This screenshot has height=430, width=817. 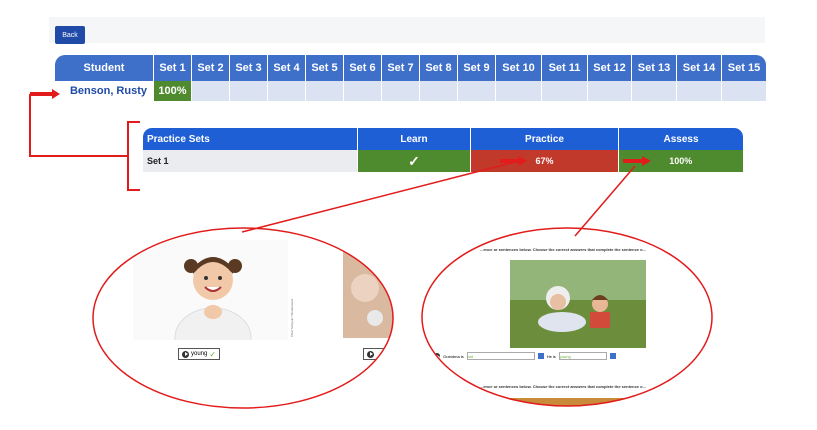 What do you see at coordinates (544, 161) in the screenshot?
I see `practice-score-cell: 67%` at bounding box center [544, 161].